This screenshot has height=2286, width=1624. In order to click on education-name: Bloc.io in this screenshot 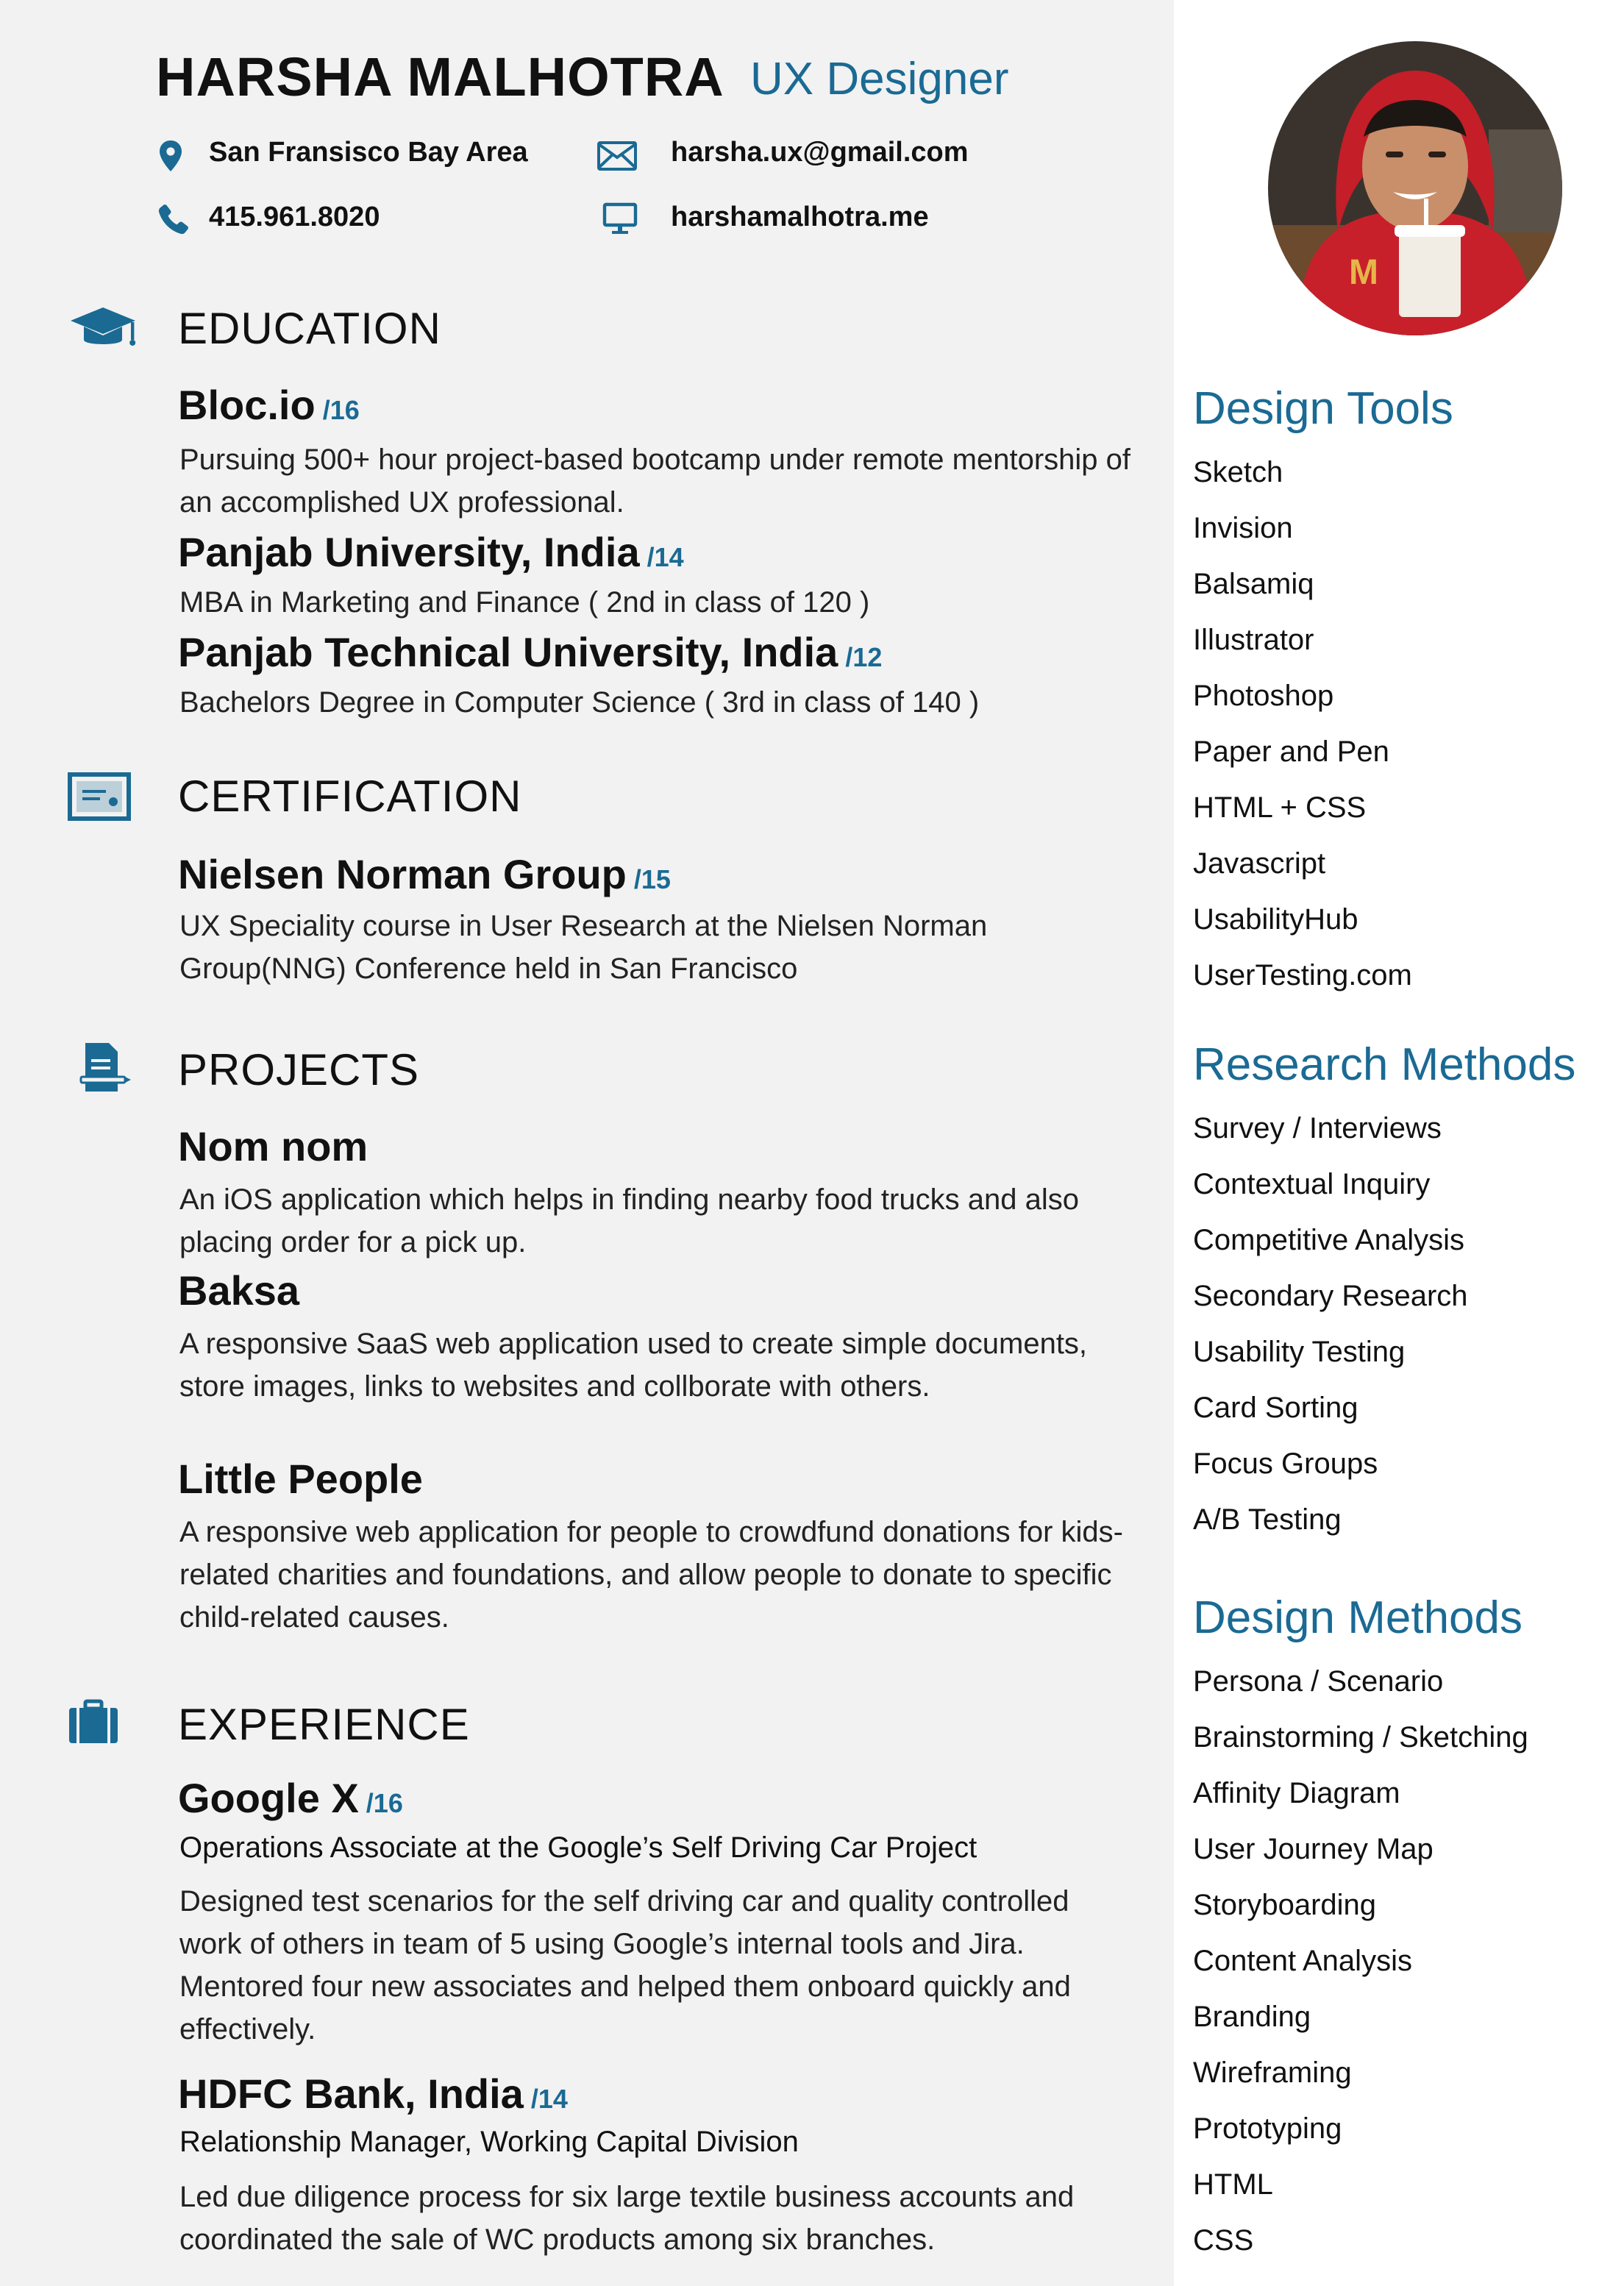, I will do `click(247, 405)`.